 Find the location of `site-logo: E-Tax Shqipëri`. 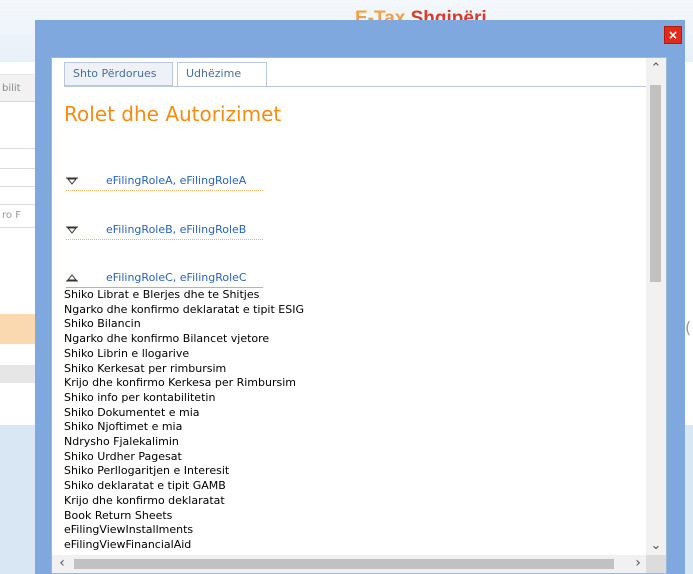

site-logo: E-Tax Shqipëri is located at coordinates (421, 14).